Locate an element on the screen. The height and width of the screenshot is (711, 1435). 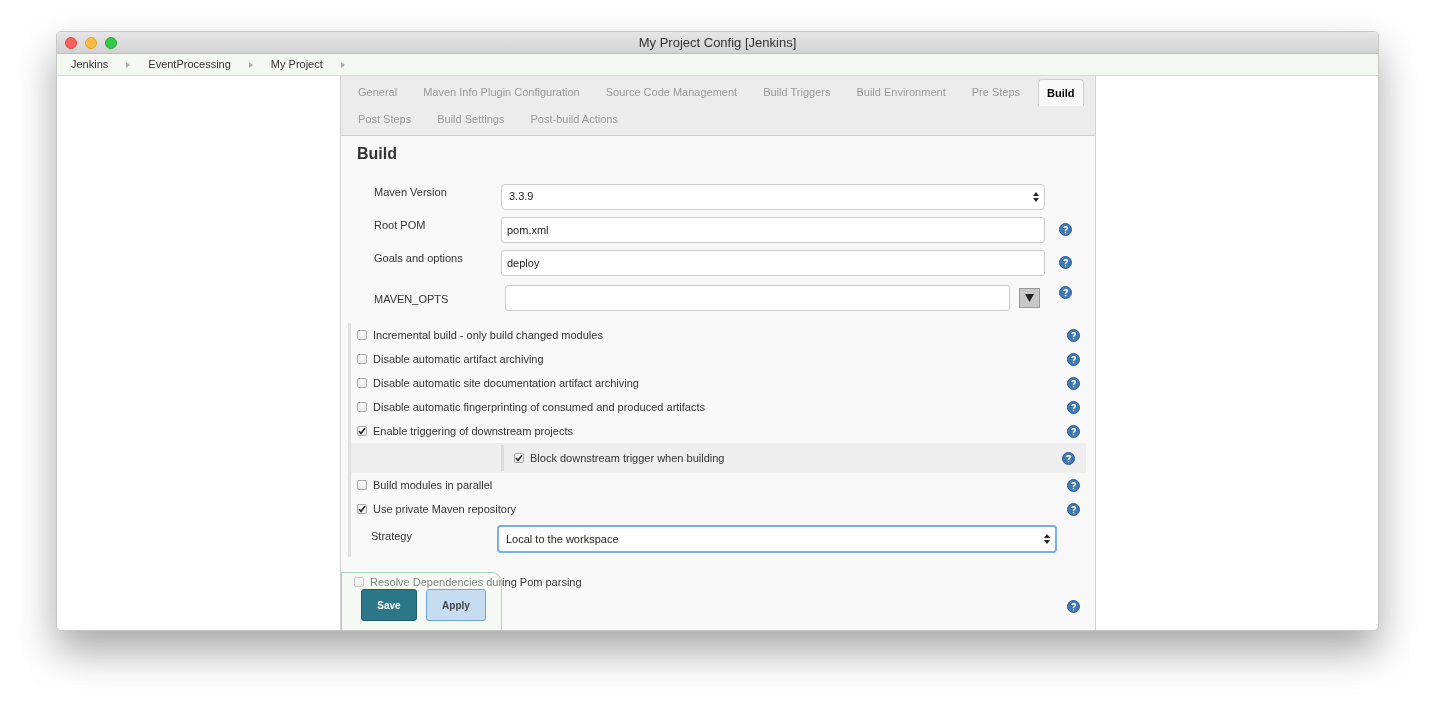
dropdown: Local to the workspace is located at coordinates (777, 539).